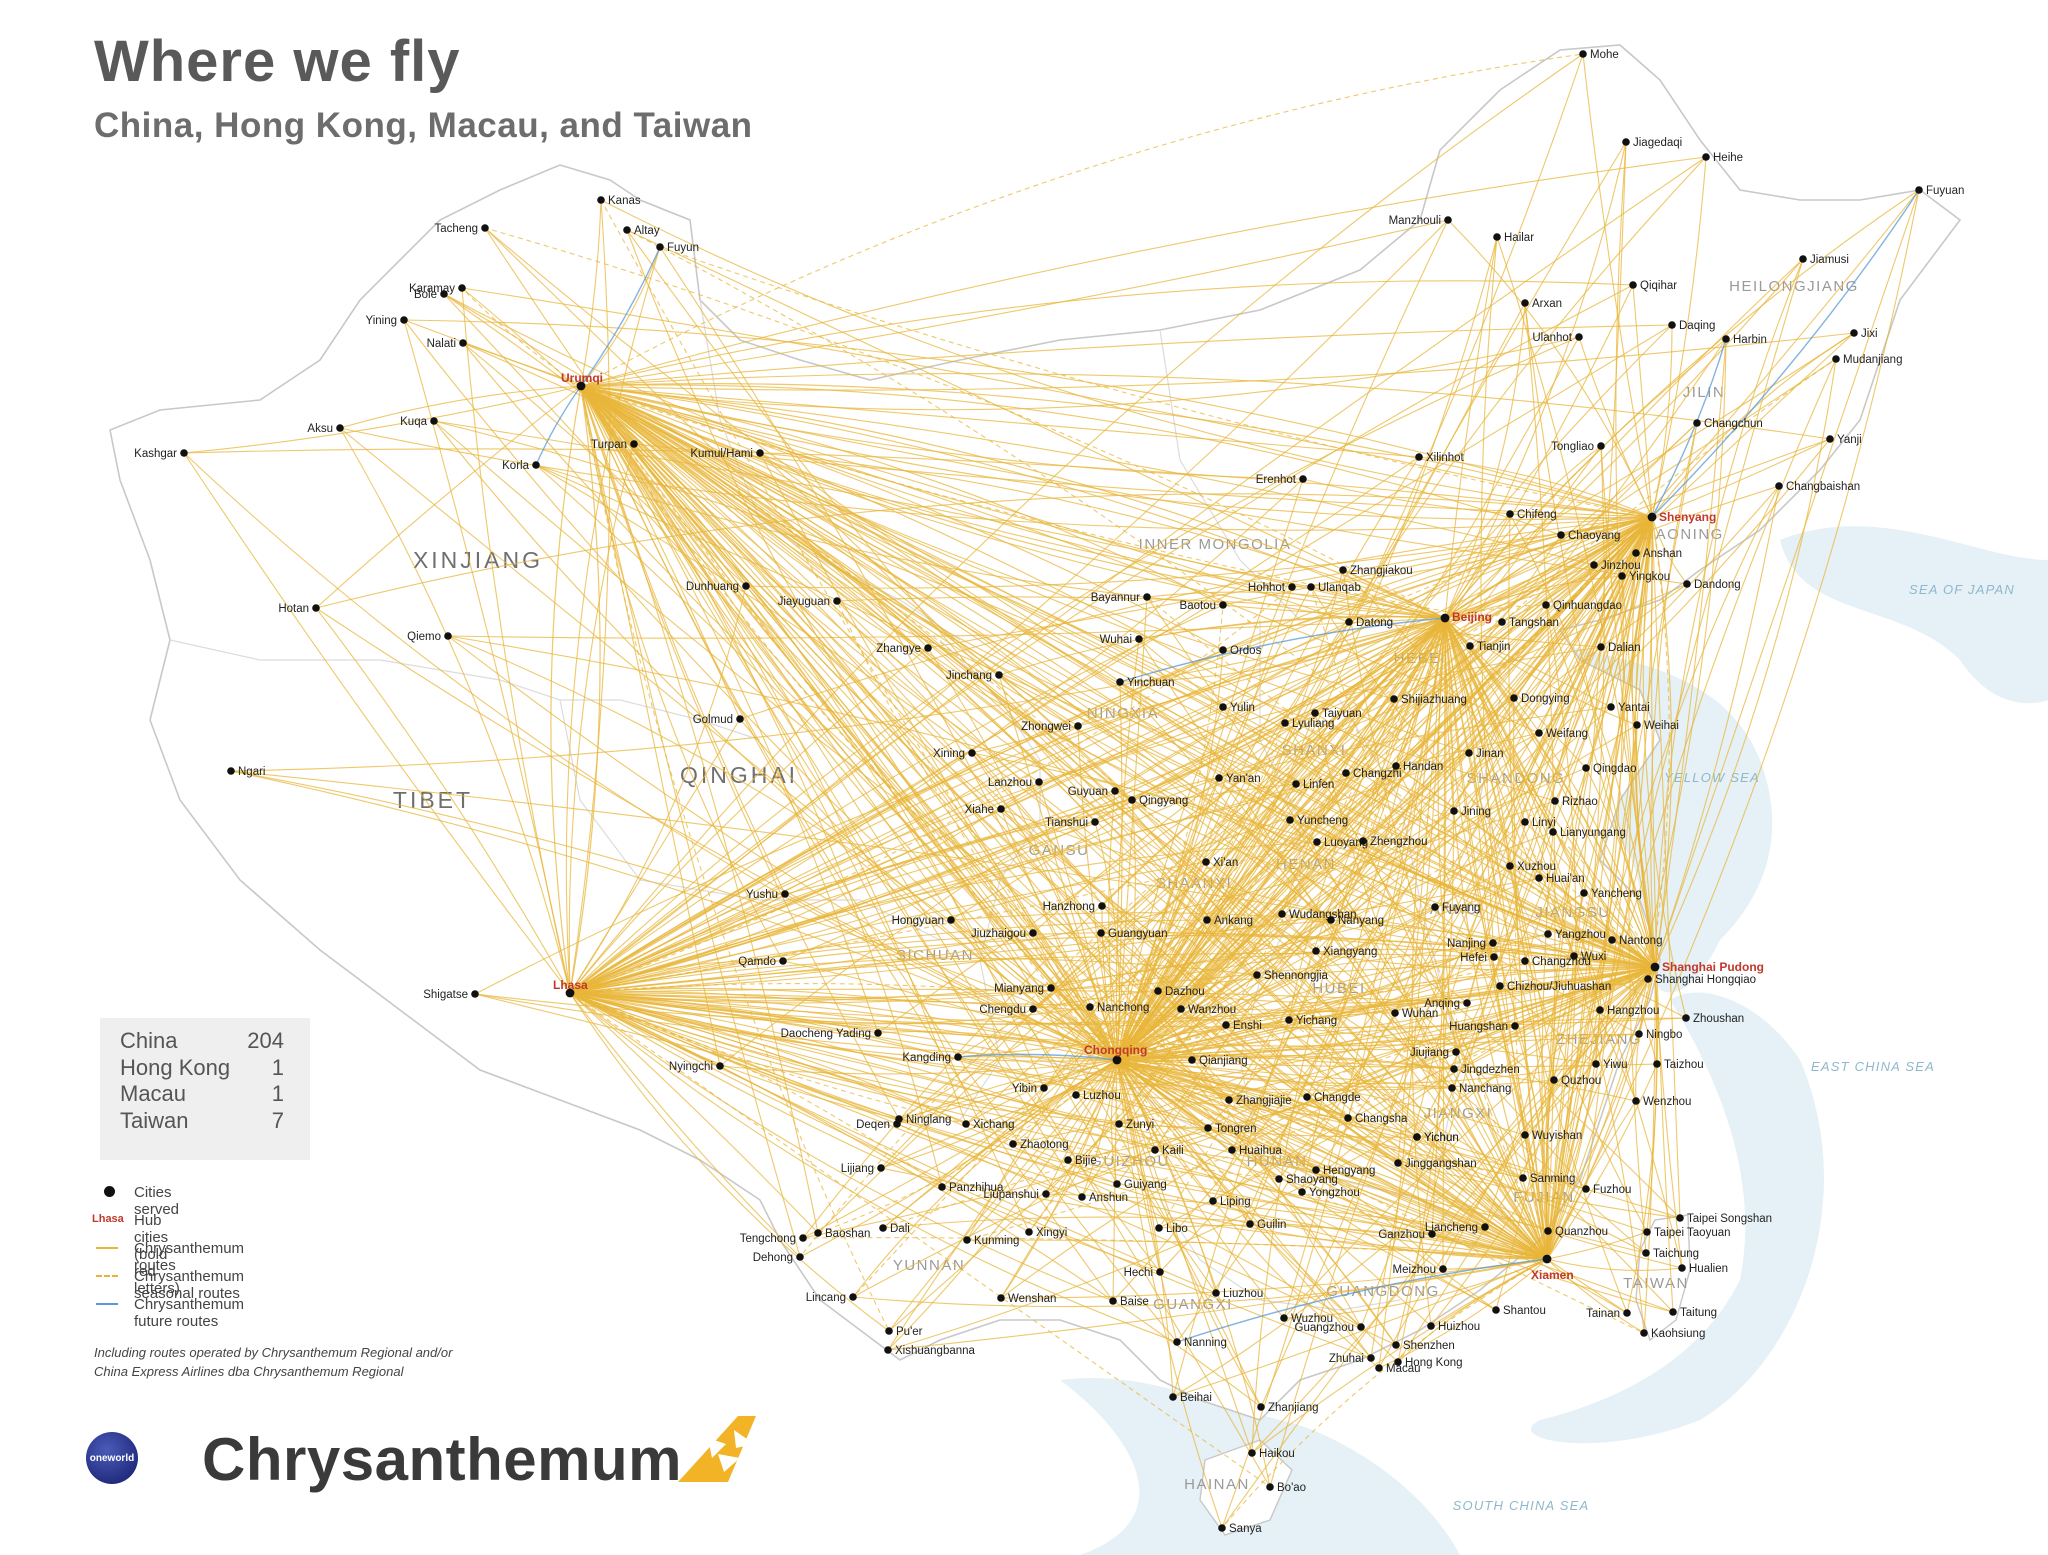  What do you see at coordinates (1584, 893) in the screenshot?
I see `city-marker-yancheng` at bounding box center [1584, 893].